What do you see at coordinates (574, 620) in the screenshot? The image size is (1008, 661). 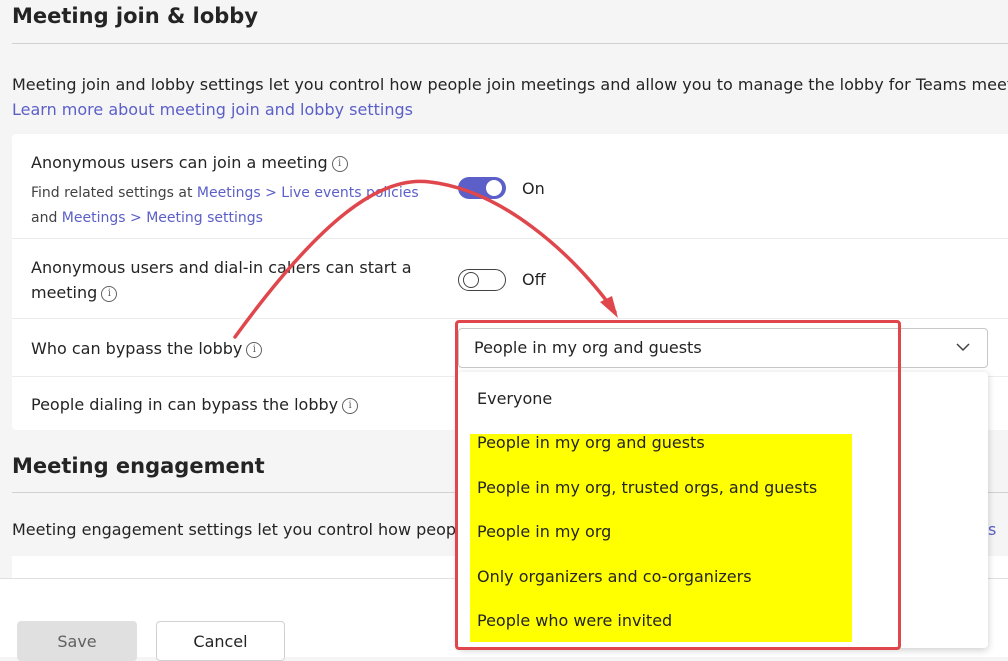 I see `dropdown-option-invited: People who were invited` at bounding box center [574, 620].